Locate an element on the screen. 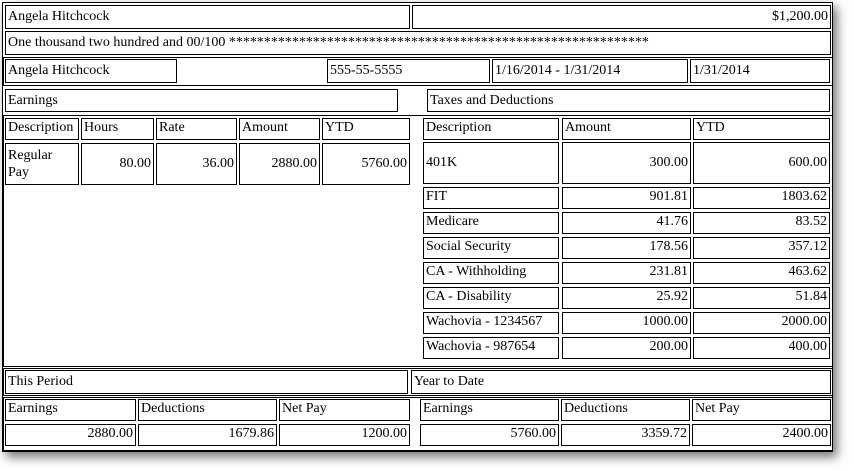 This screenshot has height=471, width=854. deduction-row-amount: 231.81 is located at coordinates (626, 273).